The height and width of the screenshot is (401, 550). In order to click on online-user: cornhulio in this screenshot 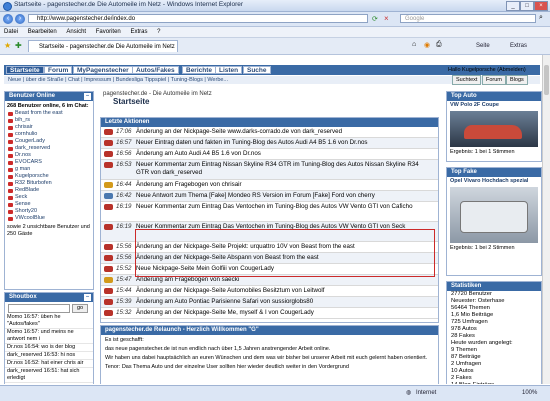, I will do `click(49, 134)`.